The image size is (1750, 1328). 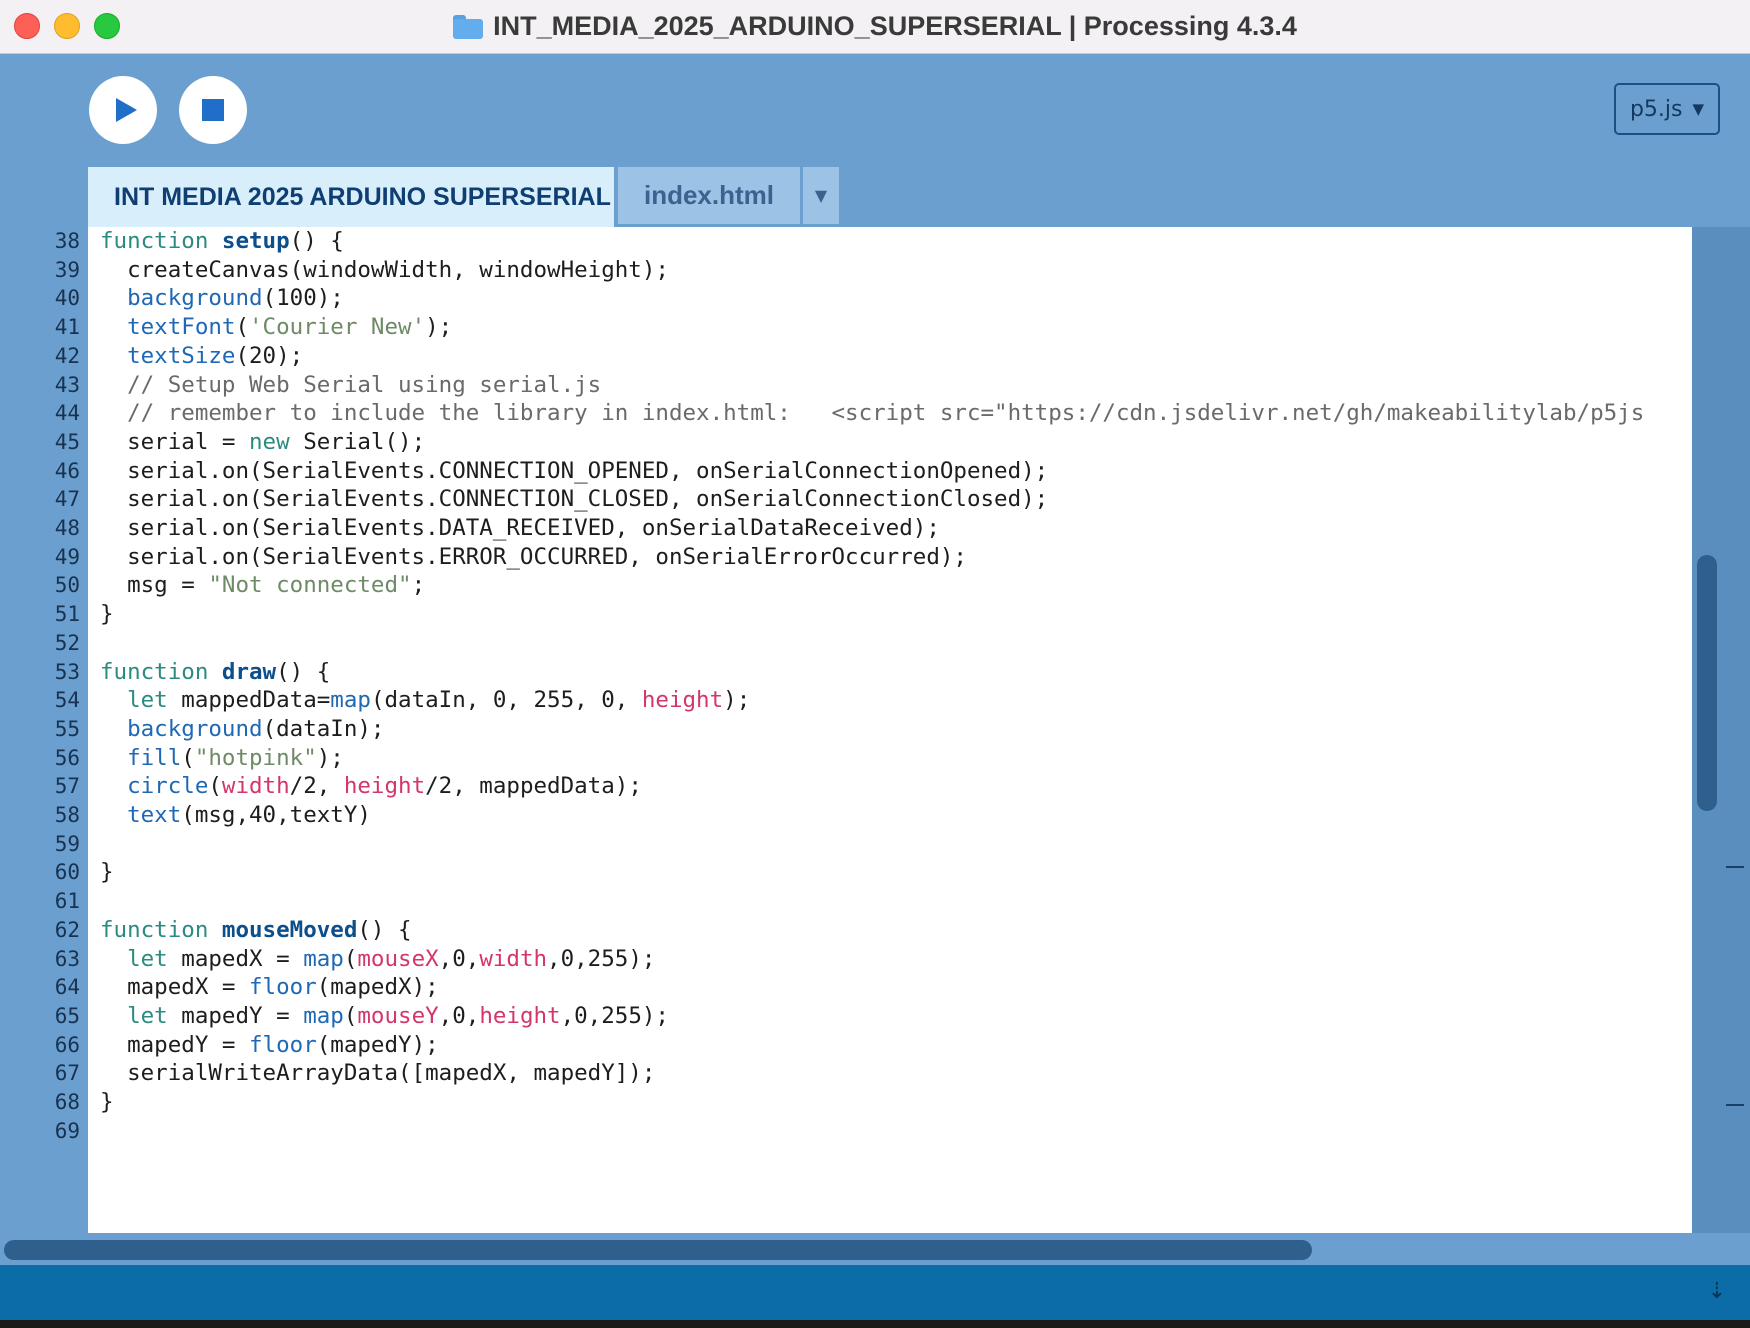 What do you see at coordinates (67, 1102) in the screenshot?
I see `line-number: 68` at bounding box center [67, 1102].